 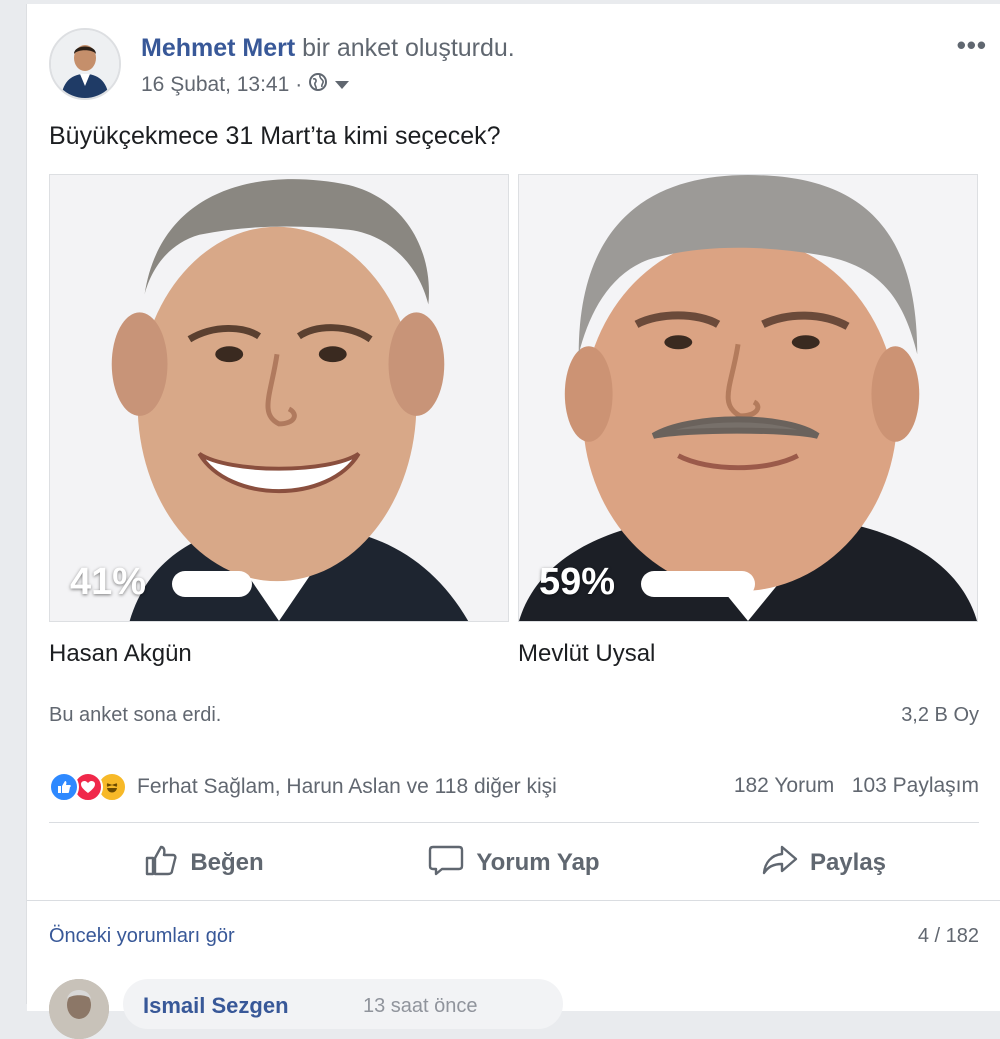 I want to click on poll-question: Büyükçekmece 31 Mart’ta kimi seçecek?, so click(x=275, y=136).